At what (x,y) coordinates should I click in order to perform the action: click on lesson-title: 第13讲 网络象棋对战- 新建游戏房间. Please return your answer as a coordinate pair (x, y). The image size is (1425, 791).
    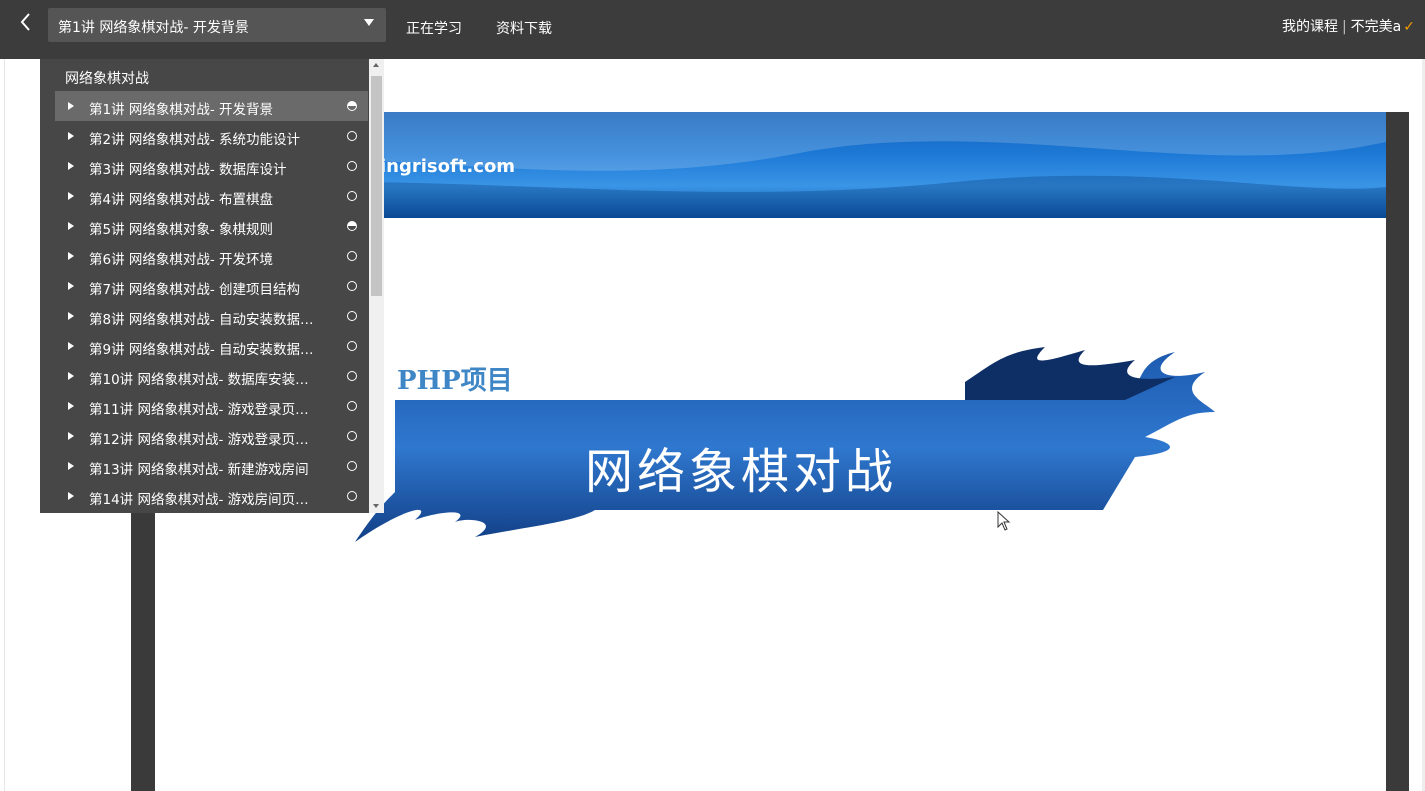
    Looking at the image, I should click on (199, 470).